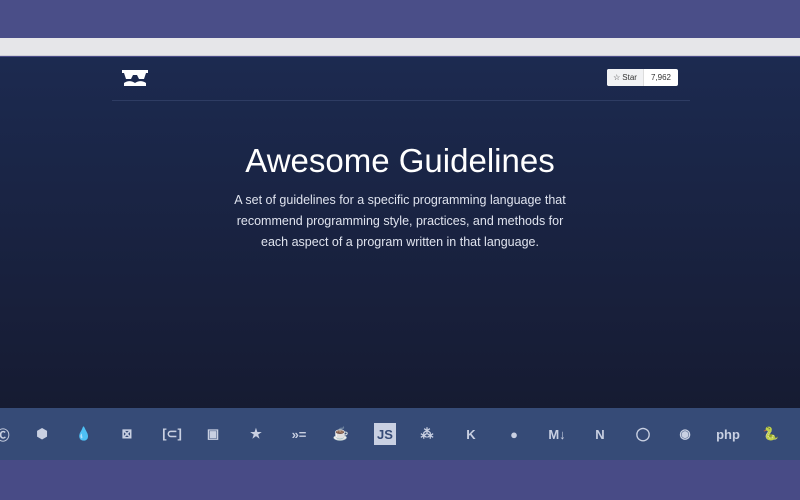 This screenshot has height=500, width=800. What do you see at coordinates (427, 434) in the screenshot?
I see `asana-icon: ⁂` at bounding box center [427, 434].